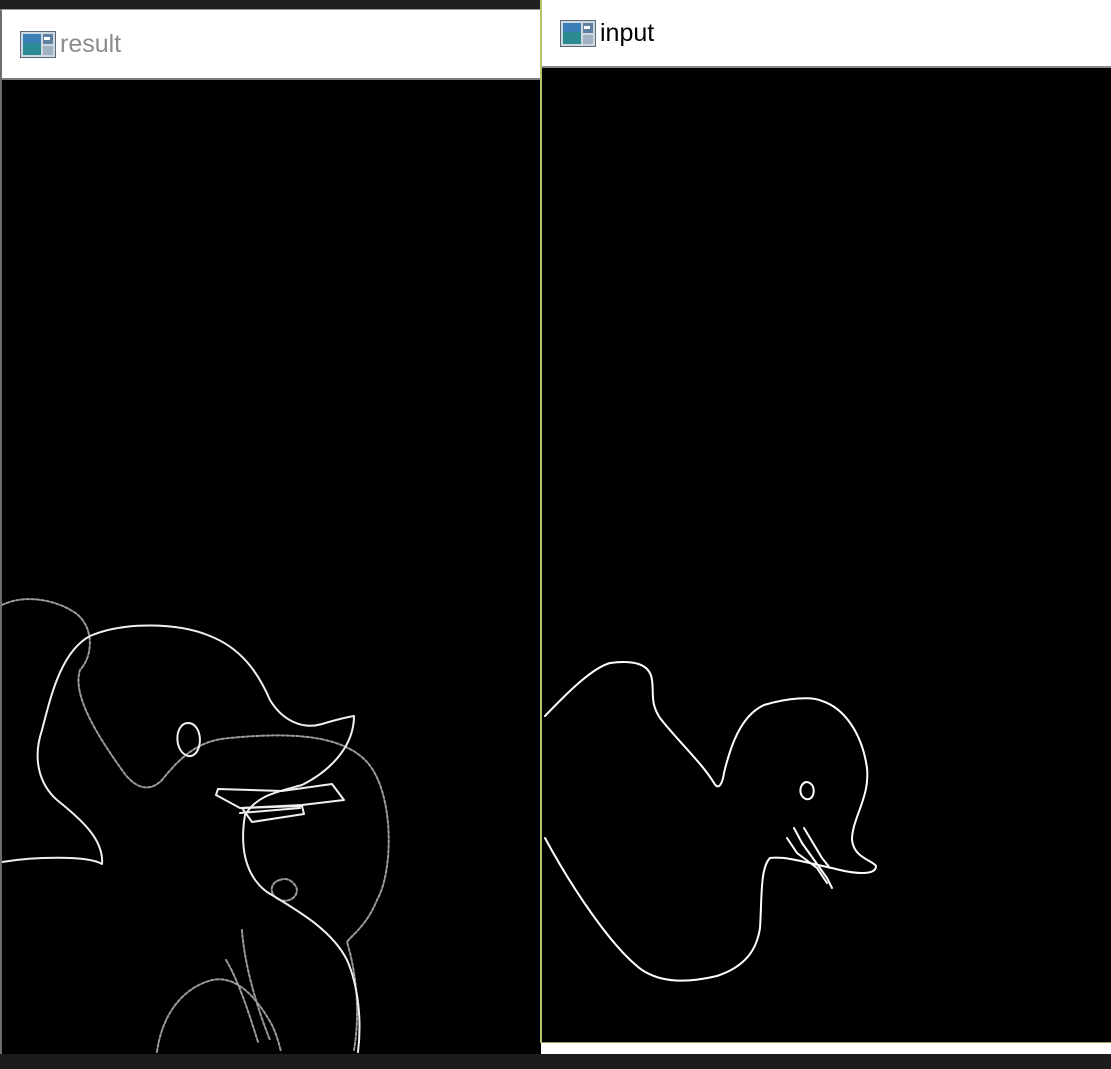  I want to click on input-edge-image, so click(710, 821).